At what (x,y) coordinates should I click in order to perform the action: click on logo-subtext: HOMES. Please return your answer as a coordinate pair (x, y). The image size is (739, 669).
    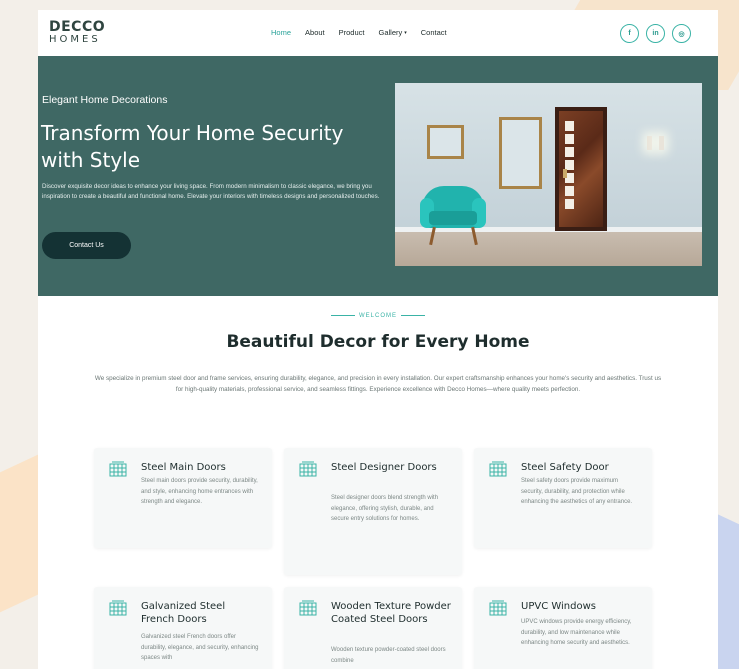
    Looking at the image, I should click on (75, 39).